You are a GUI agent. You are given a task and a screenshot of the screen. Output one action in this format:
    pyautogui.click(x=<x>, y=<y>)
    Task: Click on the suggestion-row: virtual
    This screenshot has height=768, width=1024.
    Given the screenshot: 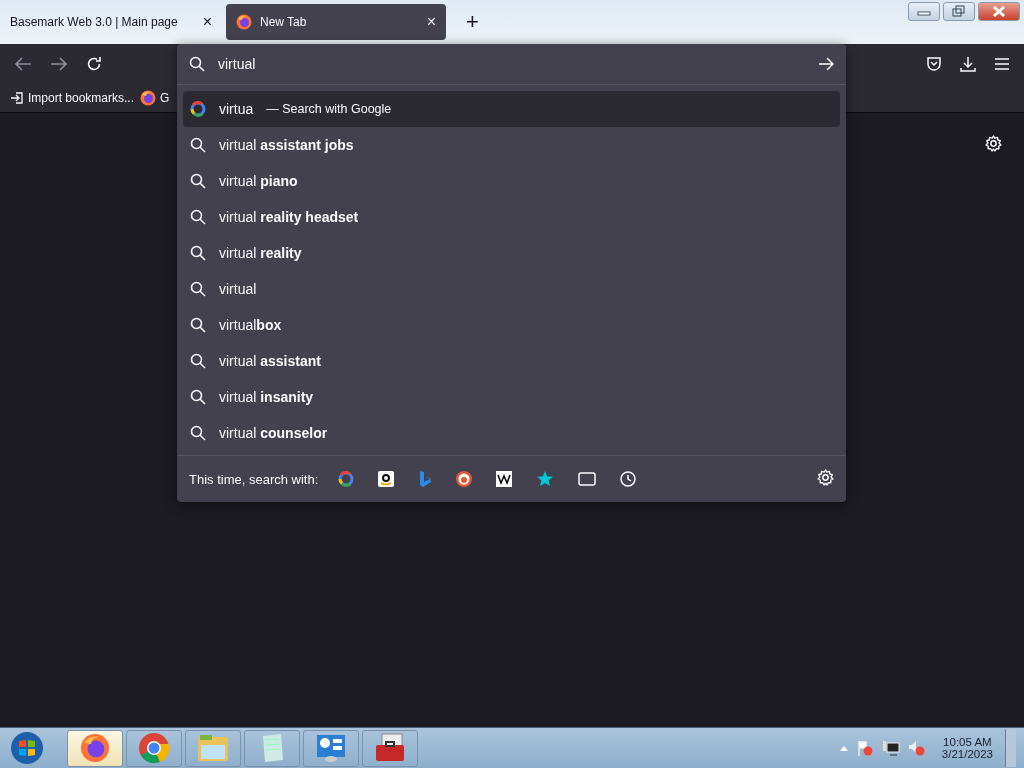 What is the action you would take?
    pyautogui.click(x=511, y=289)
    